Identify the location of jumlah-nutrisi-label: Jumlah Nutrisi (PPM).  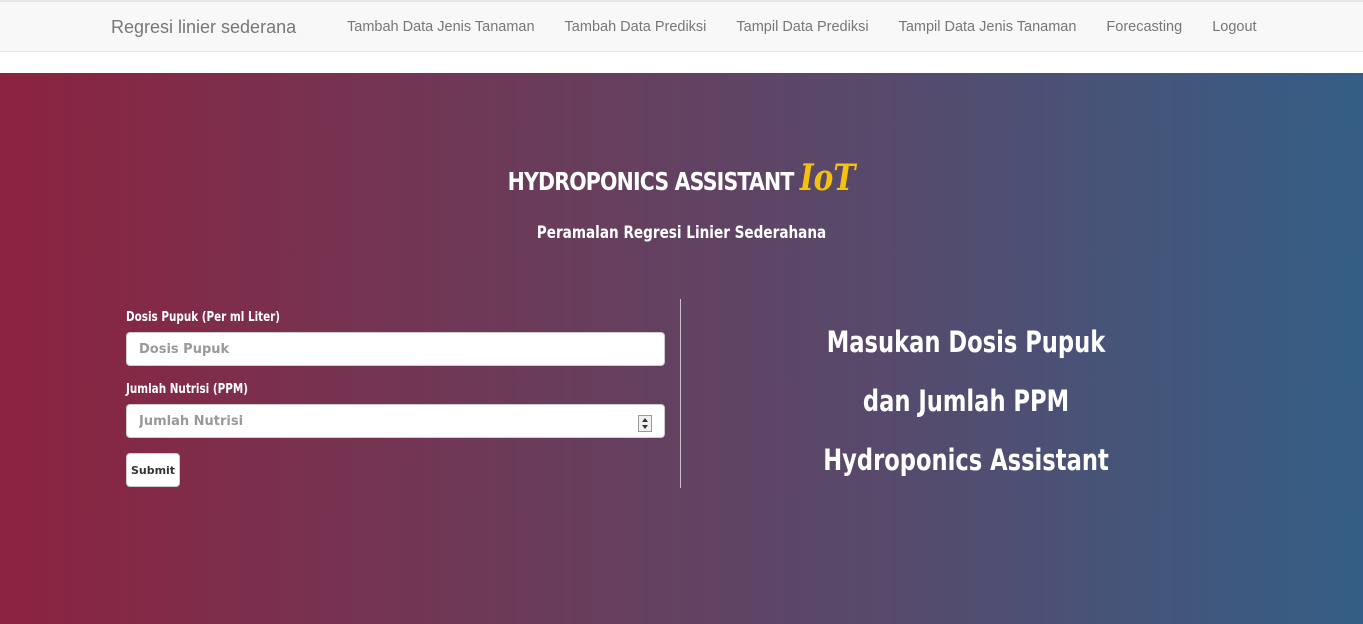
(187, 389).